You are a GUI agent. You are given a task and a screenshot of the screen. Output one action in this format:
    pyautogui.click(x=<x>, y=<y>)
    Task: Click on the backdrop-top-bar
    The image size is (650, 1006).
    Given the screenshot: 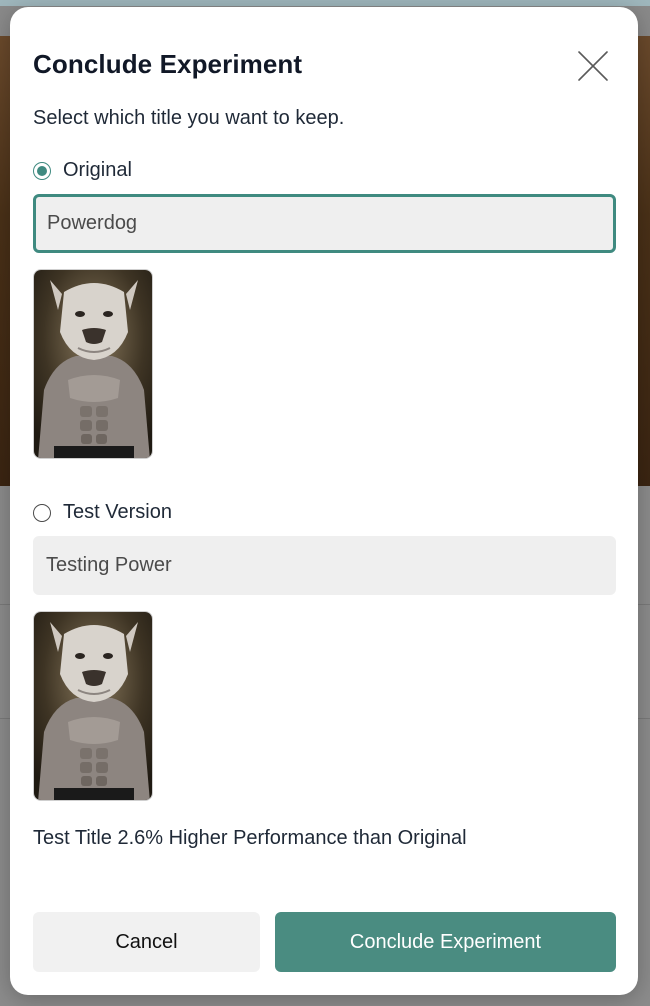 What is the action you would take?
    pyautogui.click(x=325, y=3)
    